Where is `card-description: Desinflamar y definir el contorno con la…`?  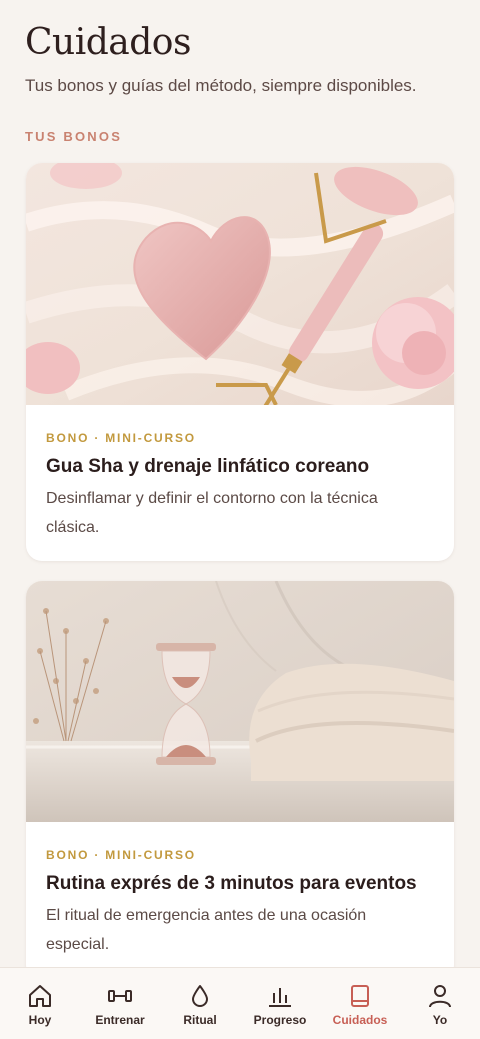
card-description: Desinflamar y definir el contorno con la… is located at coordinates (212, 513).